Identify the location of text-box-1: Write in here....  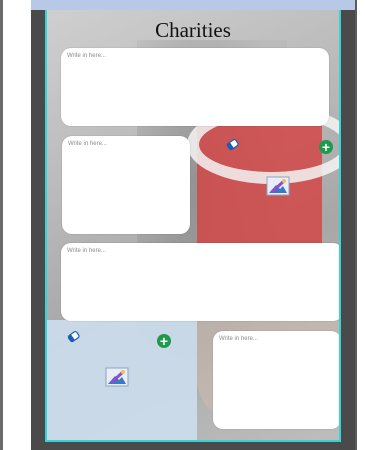
(195, 87).